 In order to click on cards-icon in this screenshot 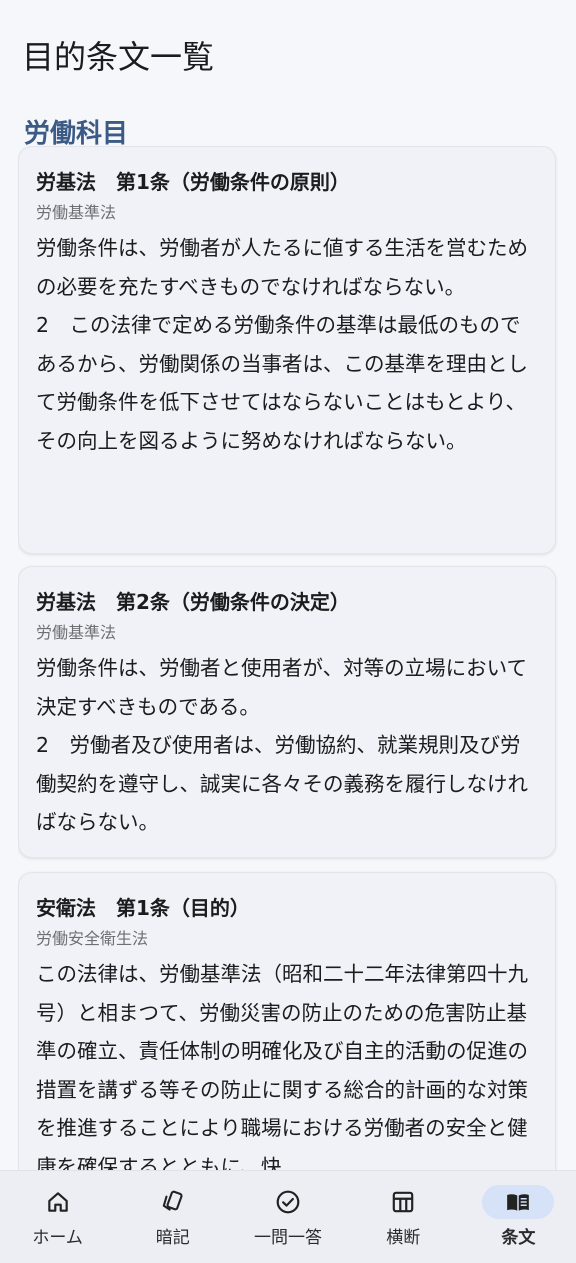, I will do `click(172, 1200)`.